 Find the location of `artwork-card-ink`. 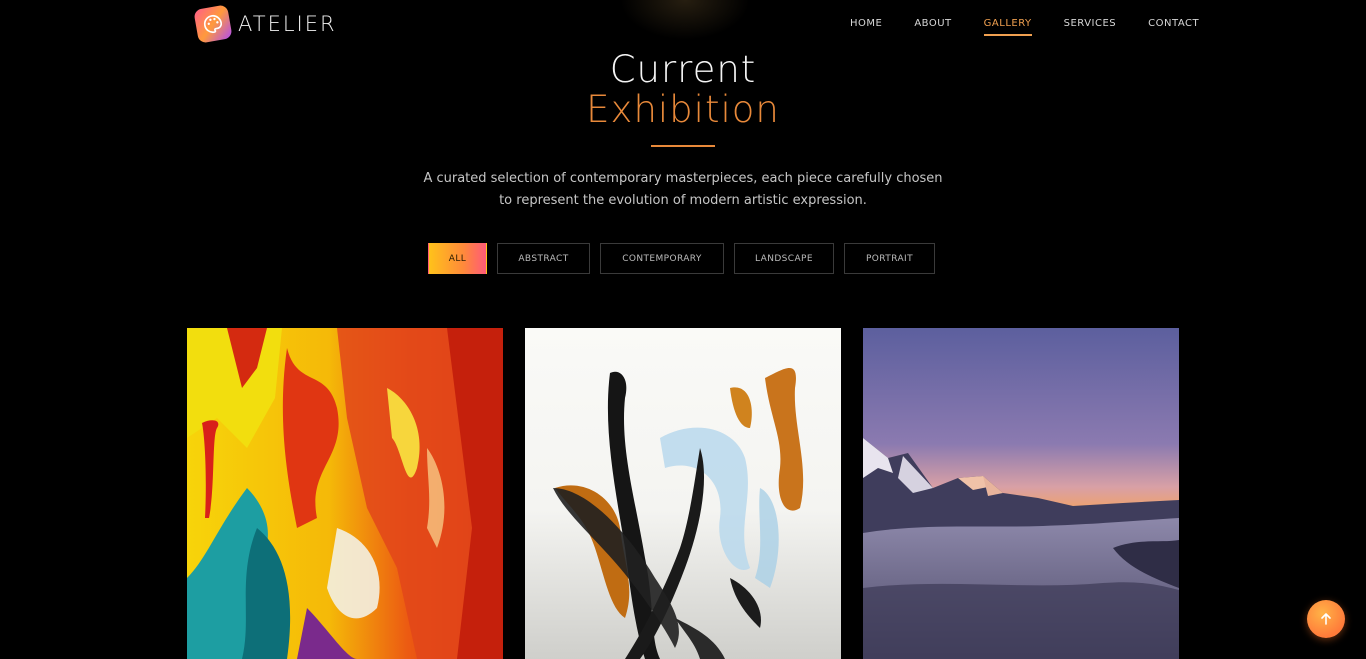

artwork-card-ink is located at coordinates (683, 493).